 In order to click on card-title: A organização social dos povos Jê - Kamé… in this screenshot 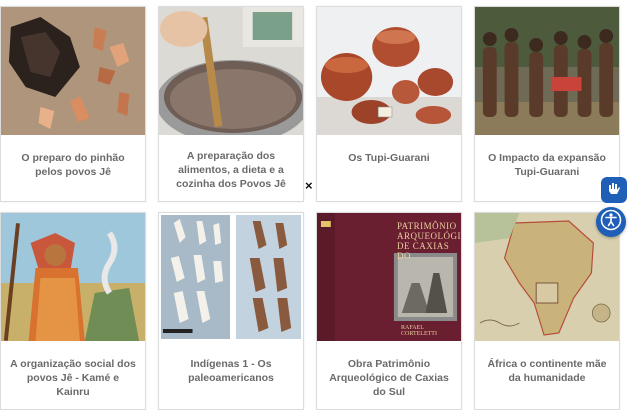, I will do `click(73, 378)`.